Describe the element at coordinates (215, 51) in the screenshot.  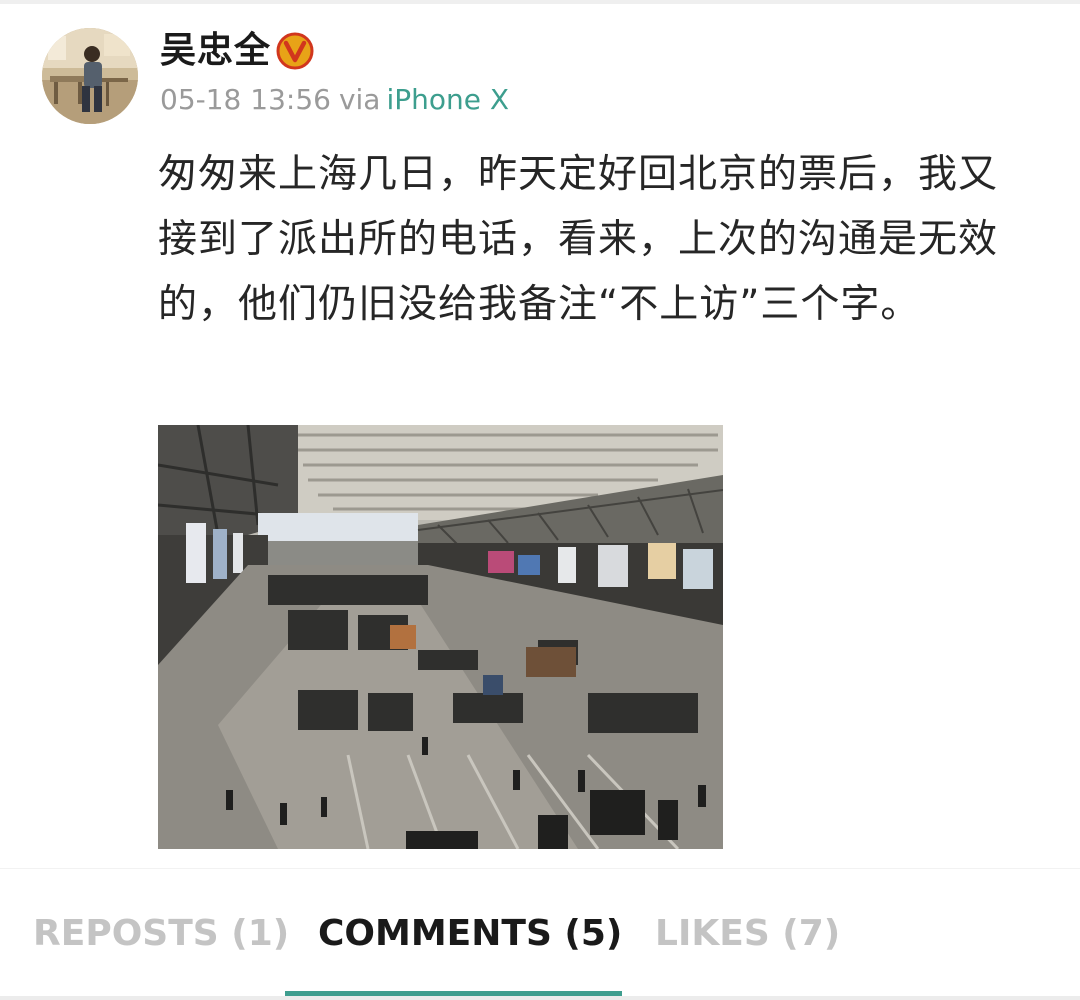
I see `author-name: 吴忠全` at that location.